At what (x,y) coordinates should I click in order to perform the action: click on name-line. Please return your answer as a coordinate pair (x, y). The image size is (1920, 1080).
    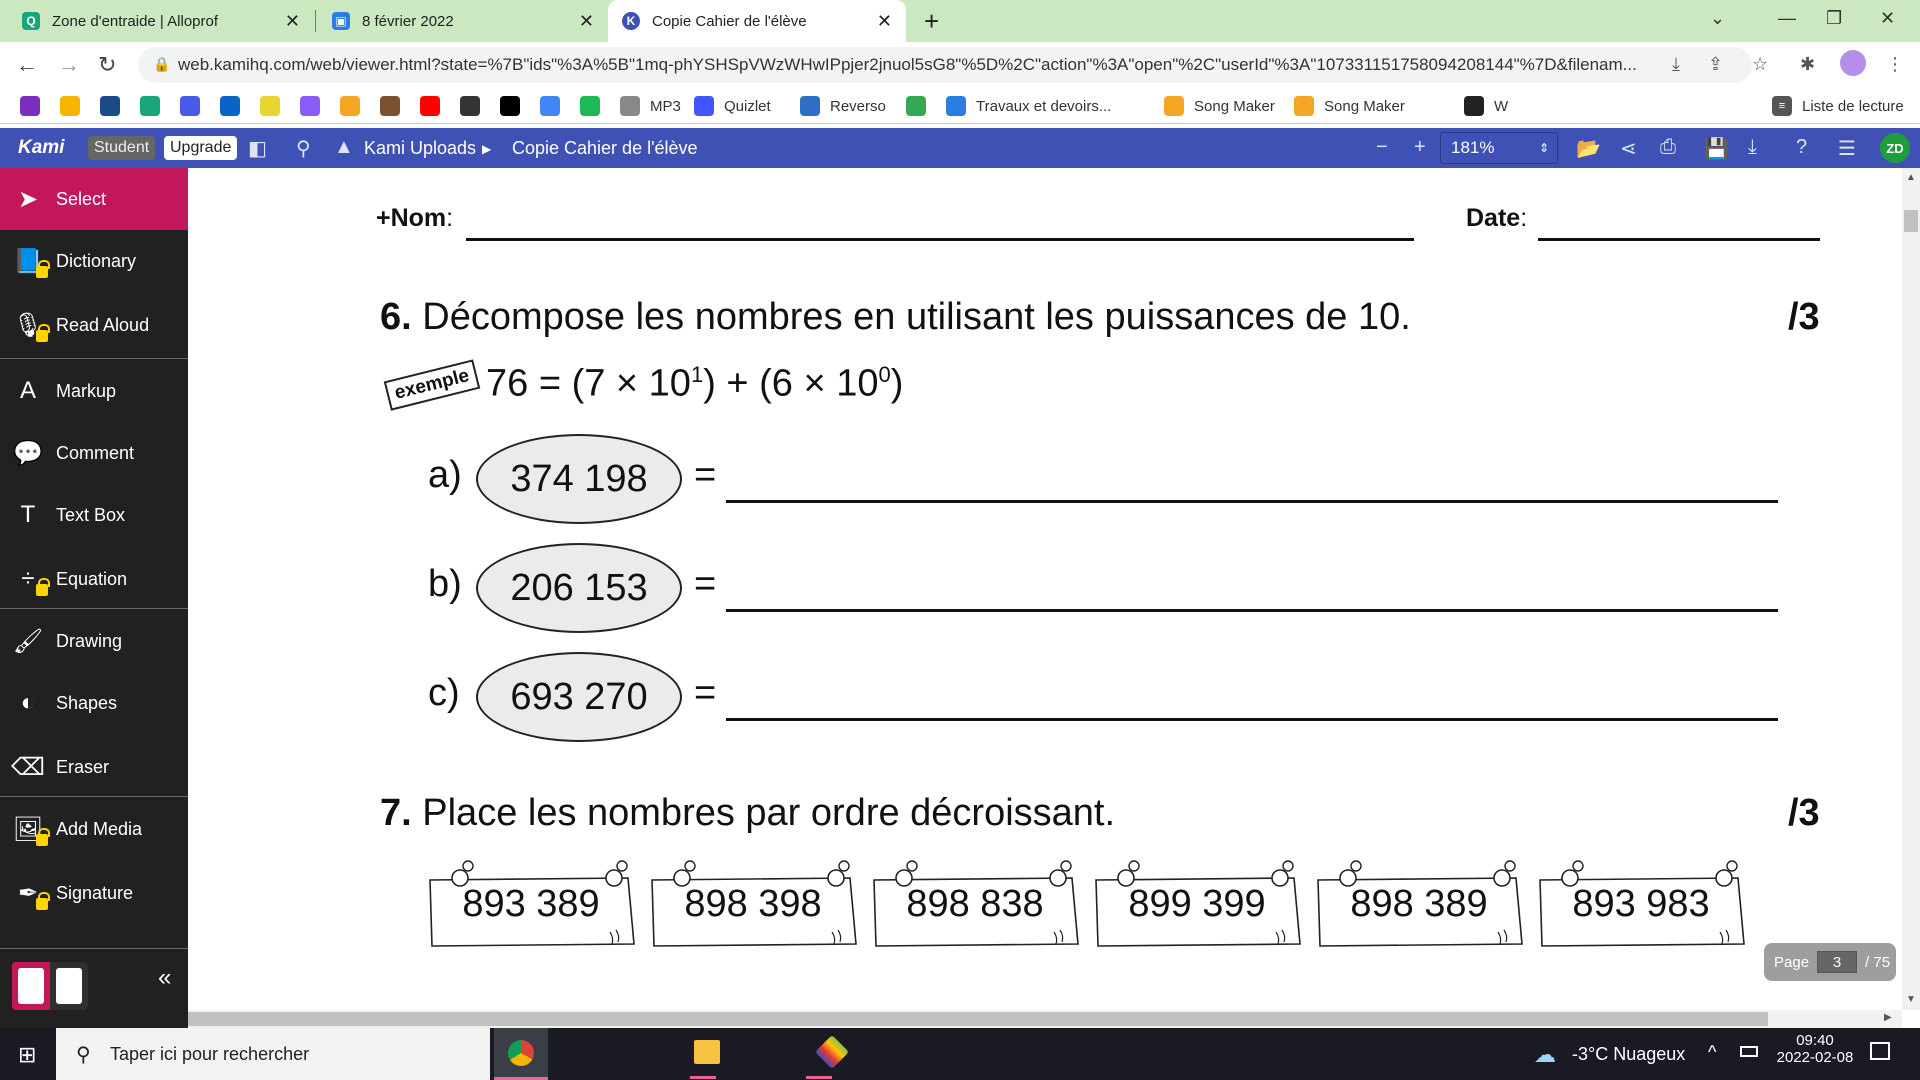
    Looking at the image, I should click on (940, 239).